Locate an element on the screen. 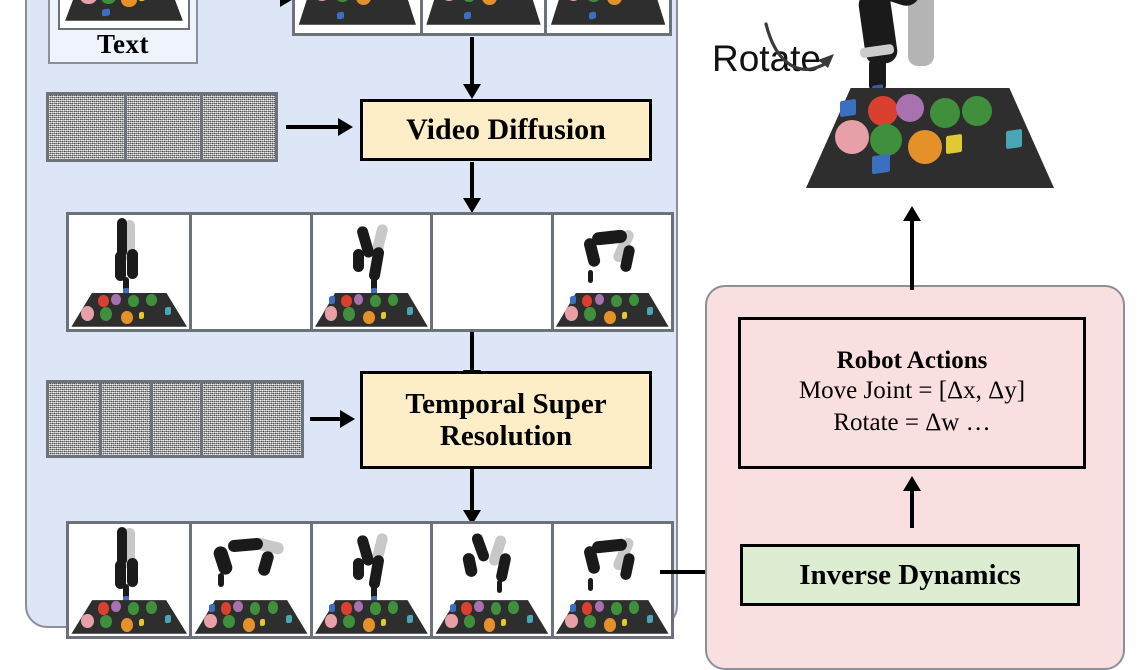  noise-frames-strip-bottom is located at coordinates (175, 419).